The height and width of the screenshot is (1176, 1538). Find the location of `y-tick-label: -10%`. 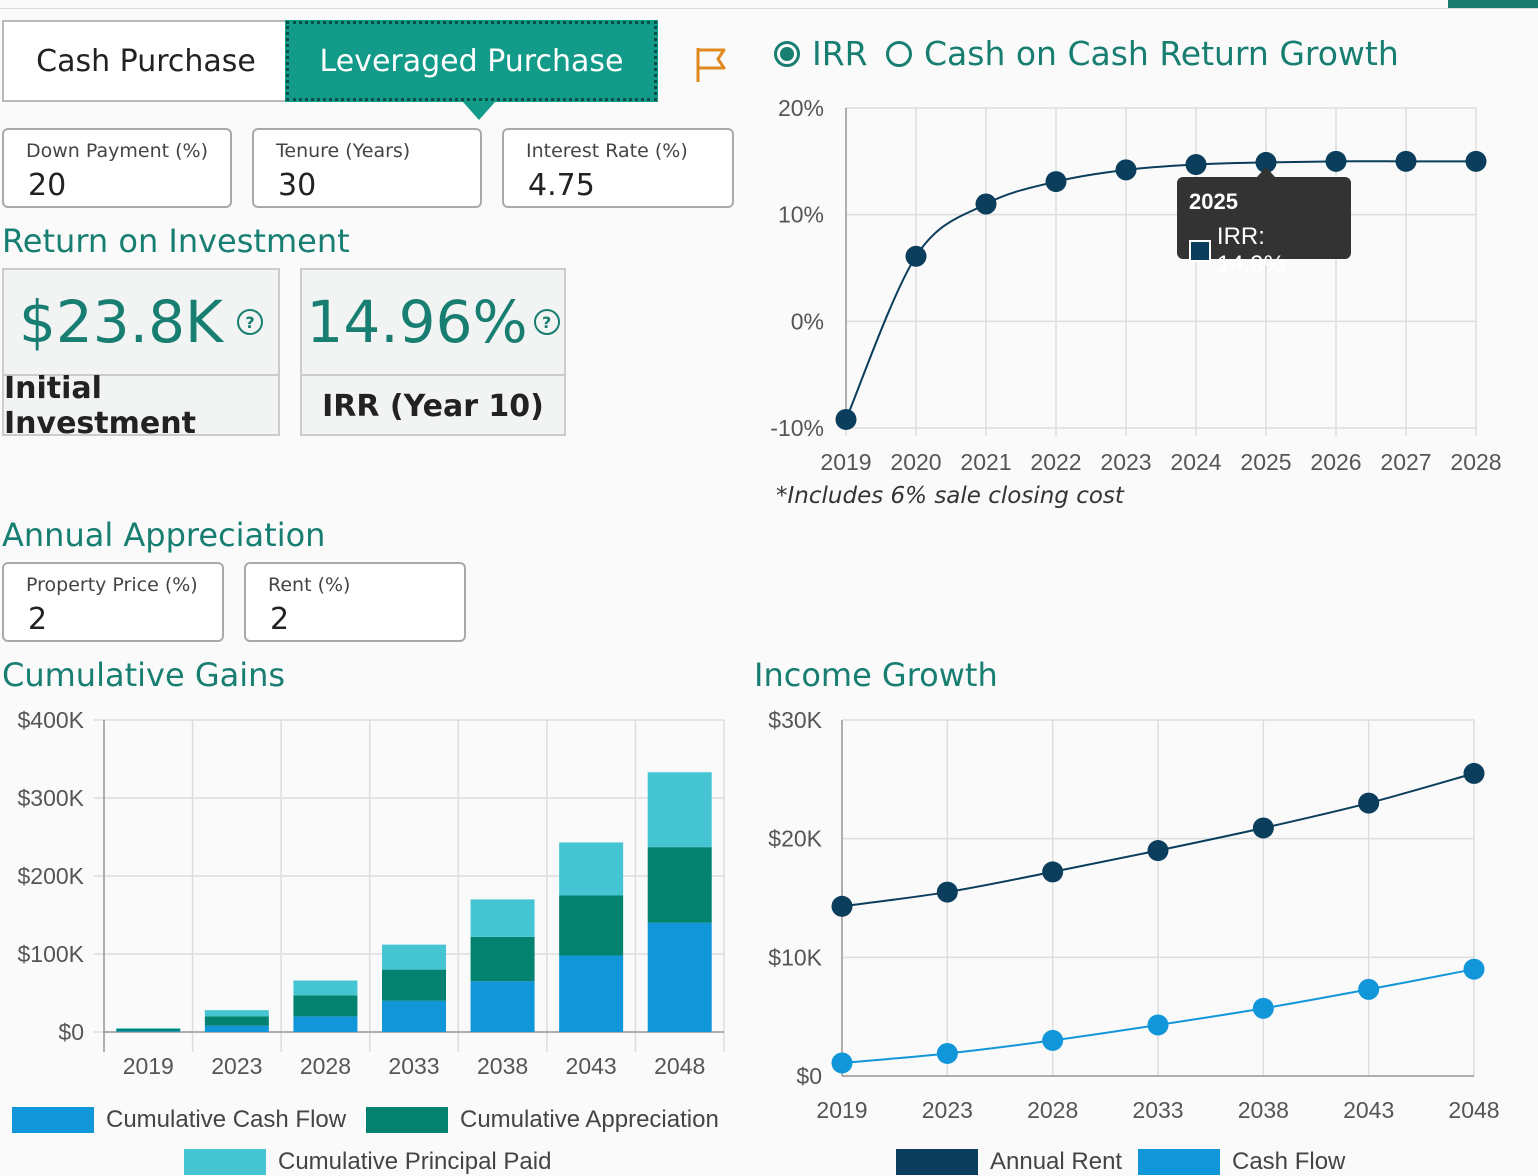

y-tick-label: -10% is located at coordinates (797, 428).